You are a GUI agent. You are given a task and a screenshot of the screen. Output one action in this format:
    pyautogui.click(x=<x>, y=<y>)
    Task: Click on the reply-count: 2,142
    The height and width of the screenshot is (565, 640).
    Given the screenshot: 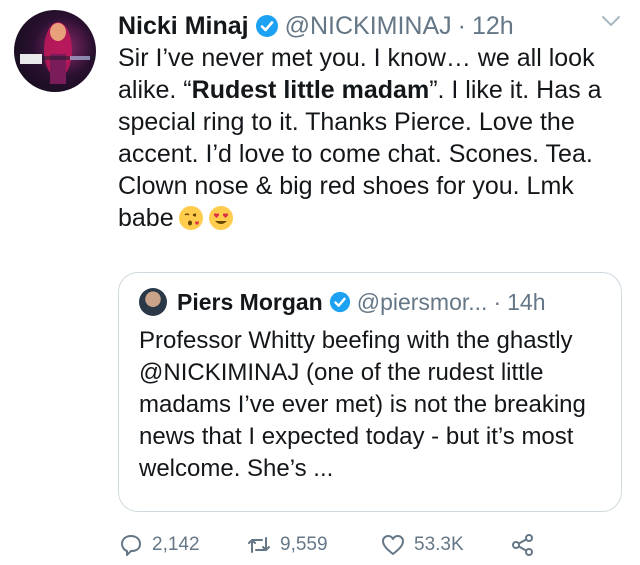 What is the action you would take?
    pyautogui.click(x=176, y=544)
    